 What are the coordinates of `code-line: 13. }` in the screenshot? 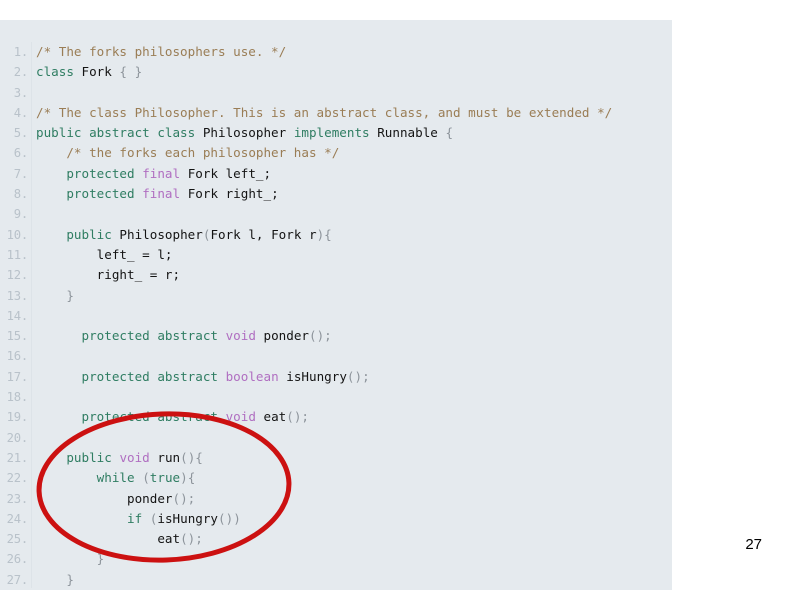 It's located at (336, 296).